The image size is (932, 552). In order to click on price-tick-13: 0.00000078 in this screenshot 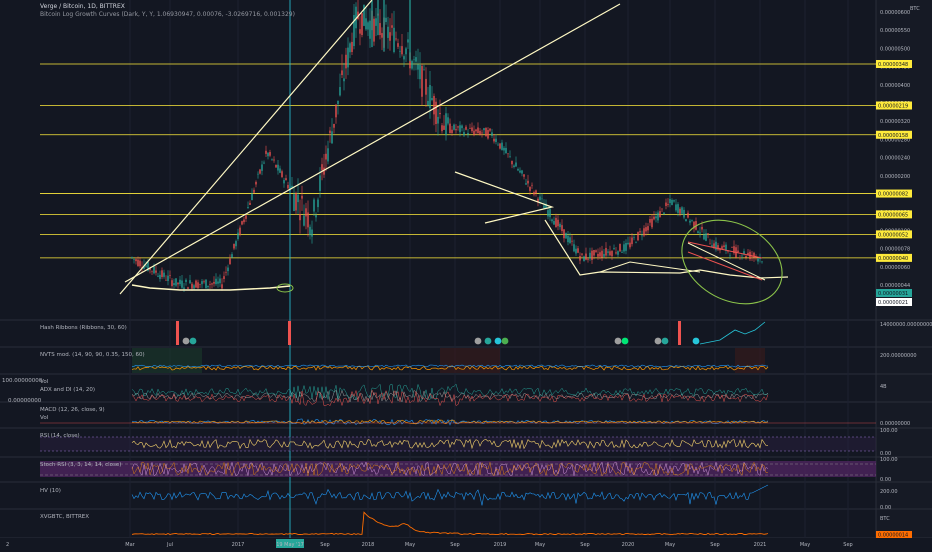, I will do `click(895, 250)`.